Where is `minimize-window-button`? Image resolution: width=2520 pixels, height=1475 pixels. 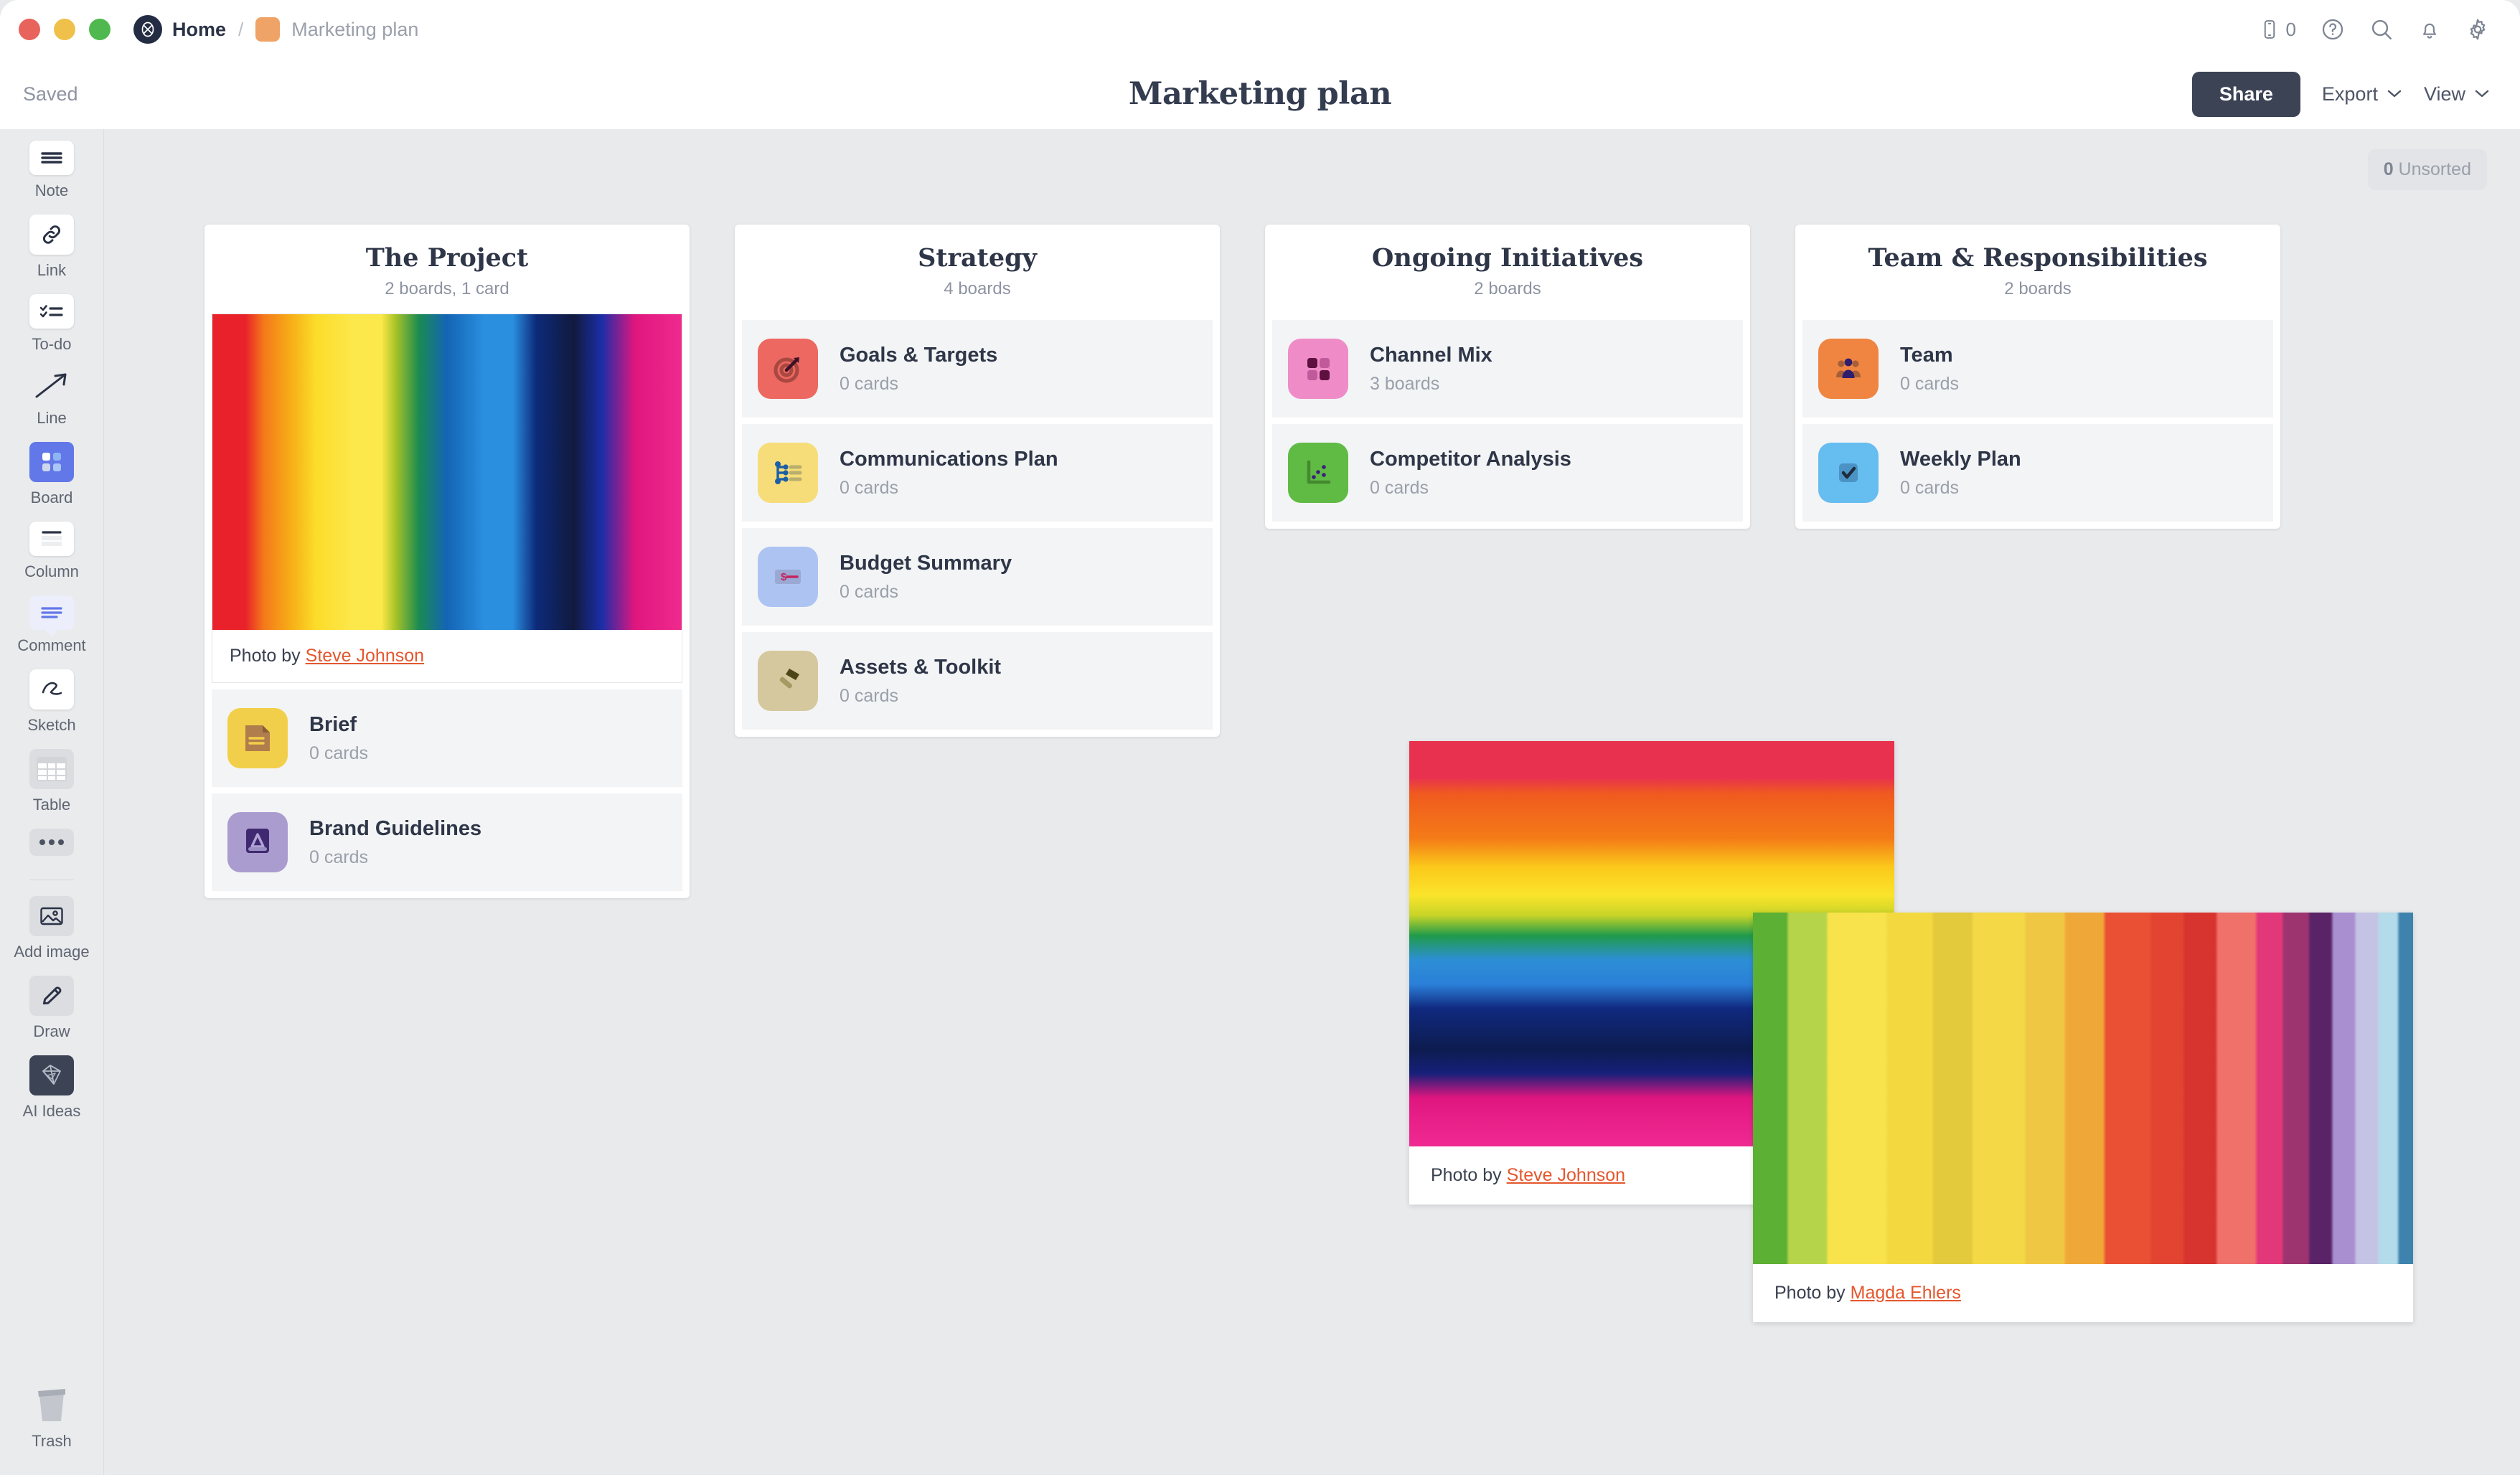
minimize-window-button is located at coordinates (64, 29).